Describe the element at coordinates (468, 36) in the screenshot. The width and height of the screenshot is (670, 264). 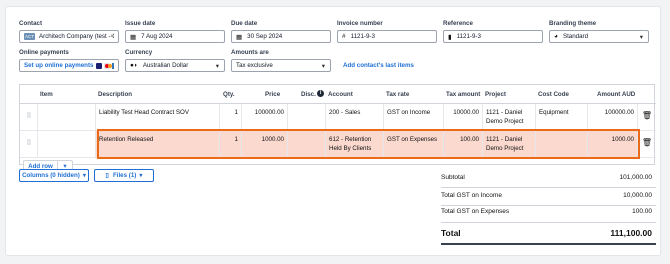
I see `reference-value: 1121-9-3` at that location.